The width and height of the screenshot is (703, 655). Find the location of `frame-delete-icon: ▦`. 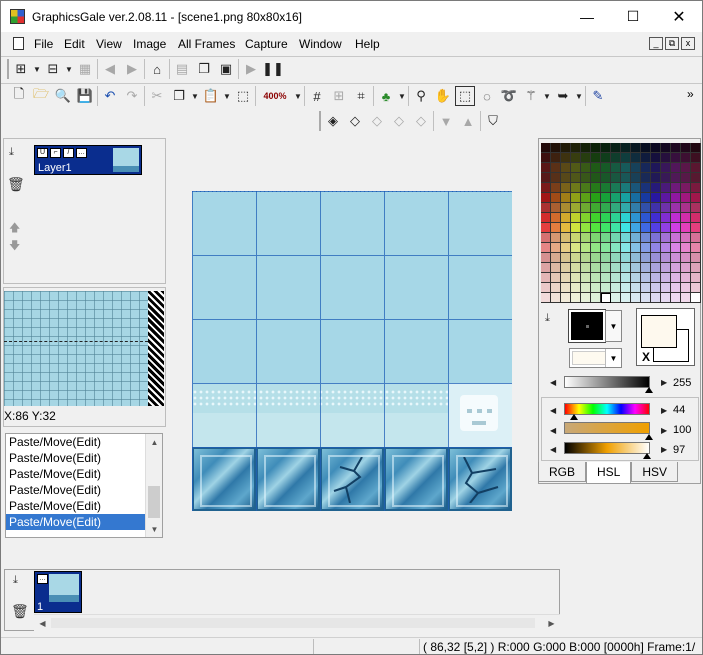

frame-delete-icon: ▦ is located at coordinates (85, 69).